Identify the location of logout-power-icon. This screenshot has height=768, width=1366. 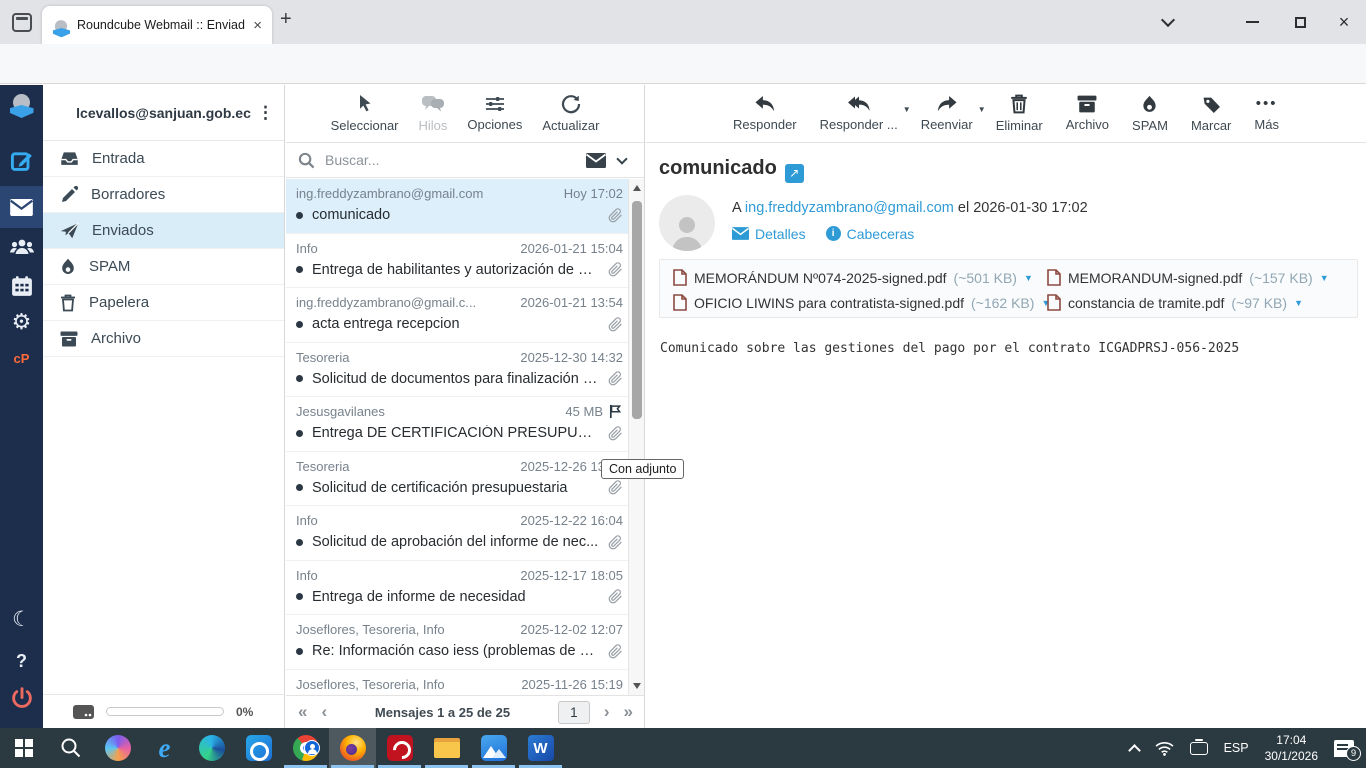
(21, 698).